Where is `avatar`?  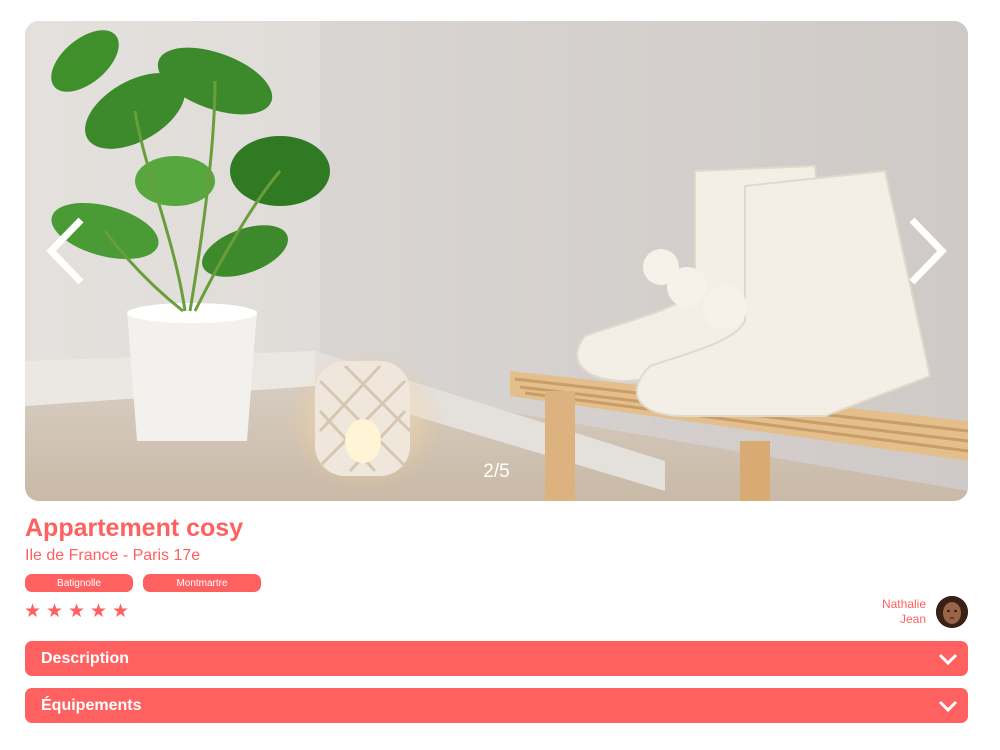
avatar is located at coordinates (952, 612).